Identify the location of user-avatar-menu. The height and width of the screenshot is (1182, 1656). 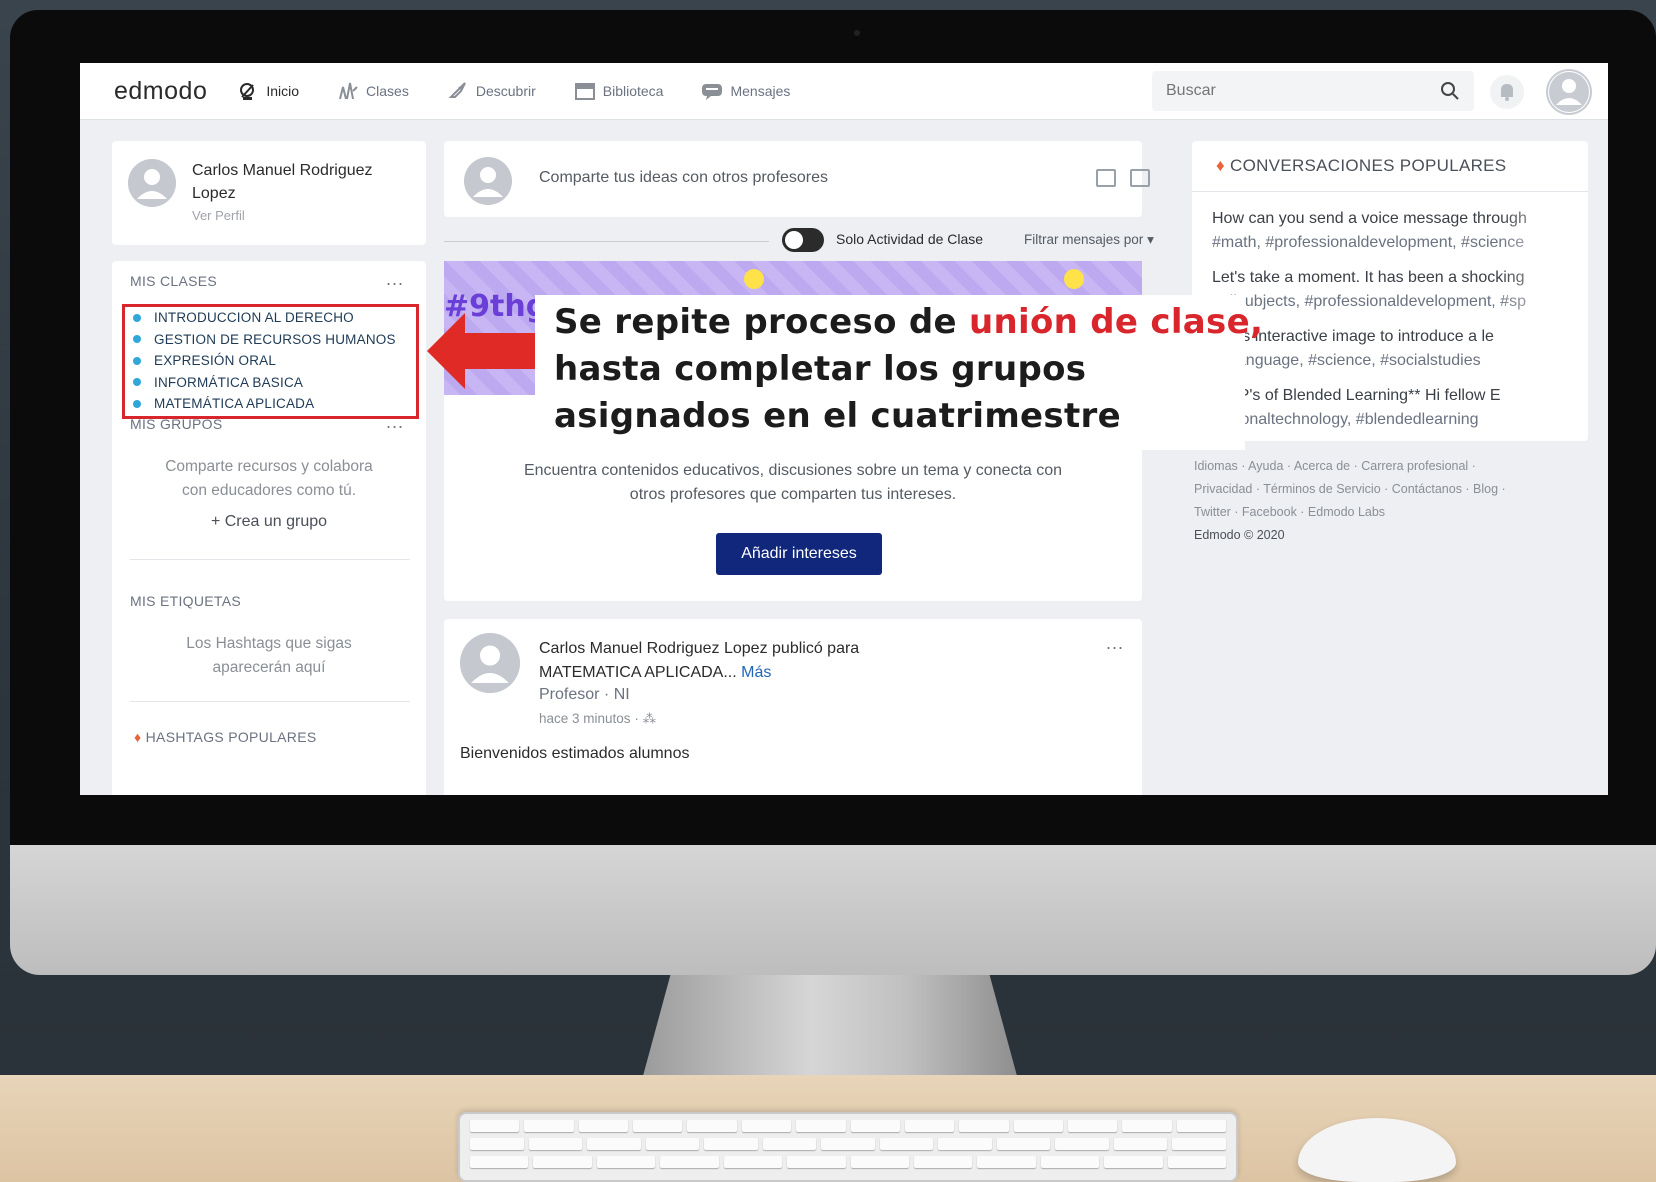
(1569, 92).